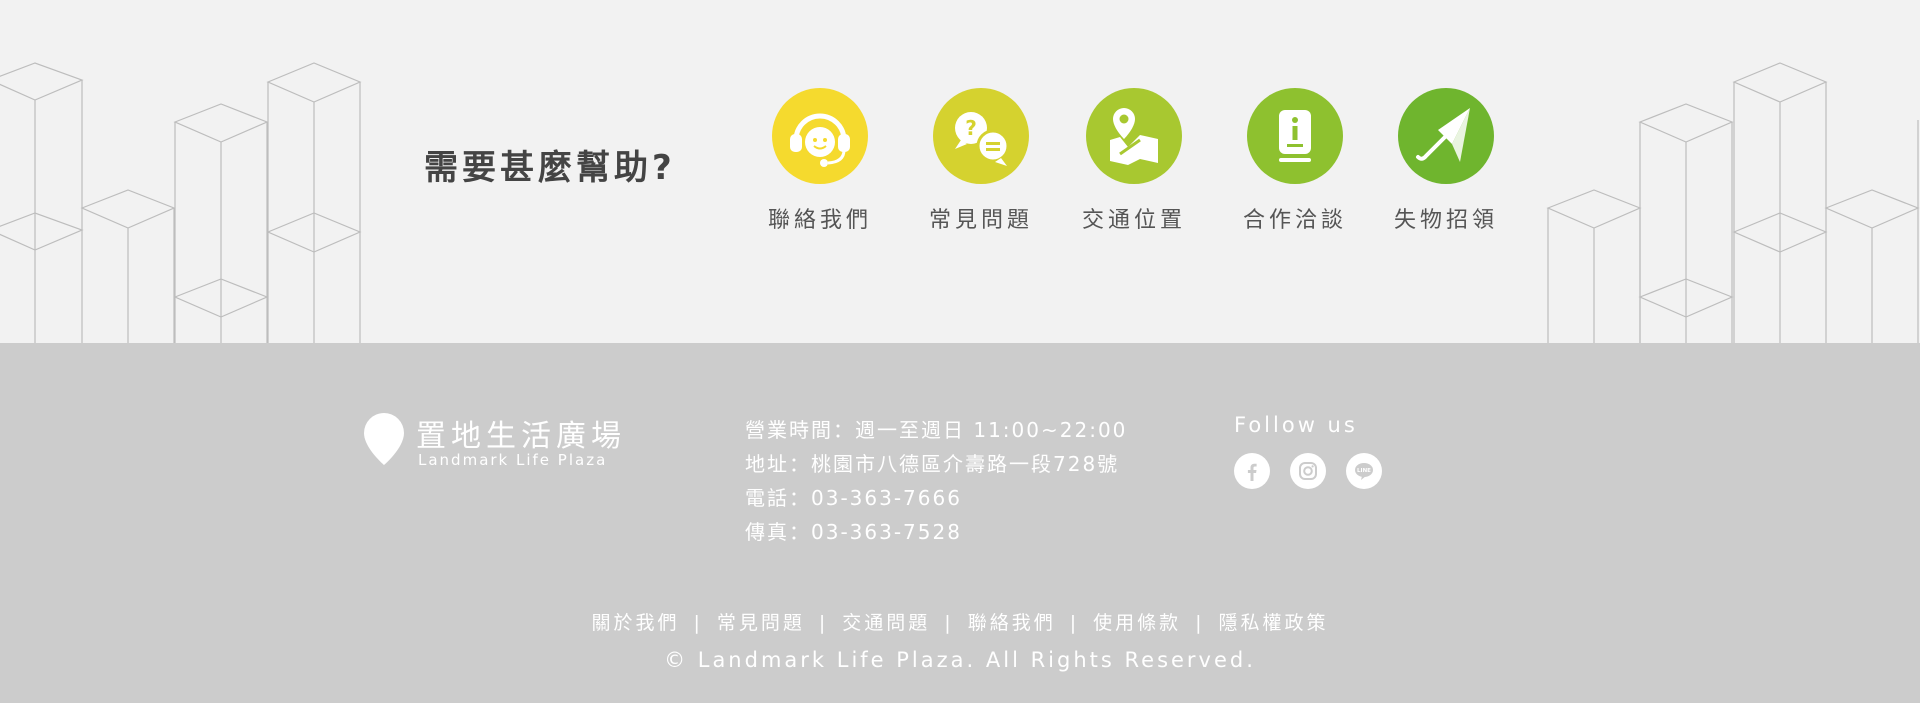 Image resolution: width=1920 pixels, height=703 pixels. What do you see at coordinates (1296, 425) in the screenshot?
I see `follow-us-title: Follow us` at bounding box center [1296, 425].